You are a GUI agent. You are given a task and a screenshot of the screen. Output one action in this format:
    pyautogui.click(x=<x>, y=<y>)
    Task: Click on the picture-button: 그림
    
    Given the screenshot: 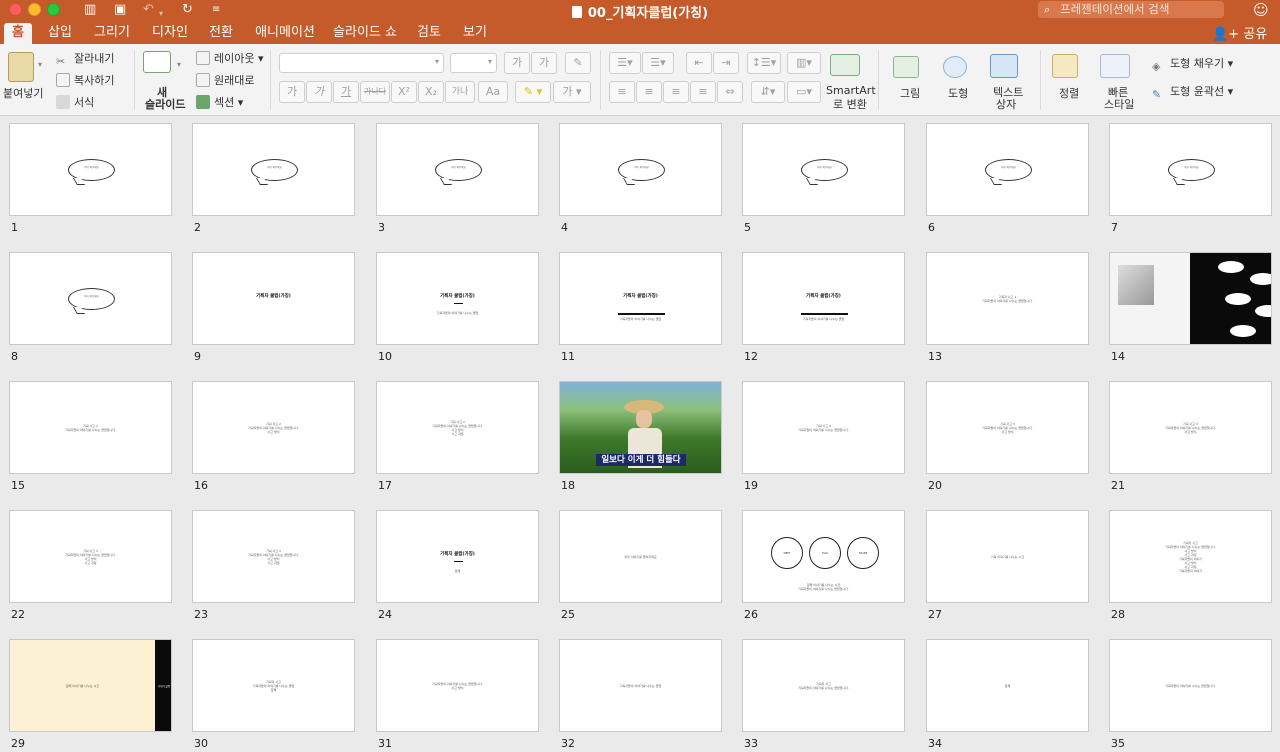 What is the action you would take?
    pyautogui.click(x=910, y=93)
    